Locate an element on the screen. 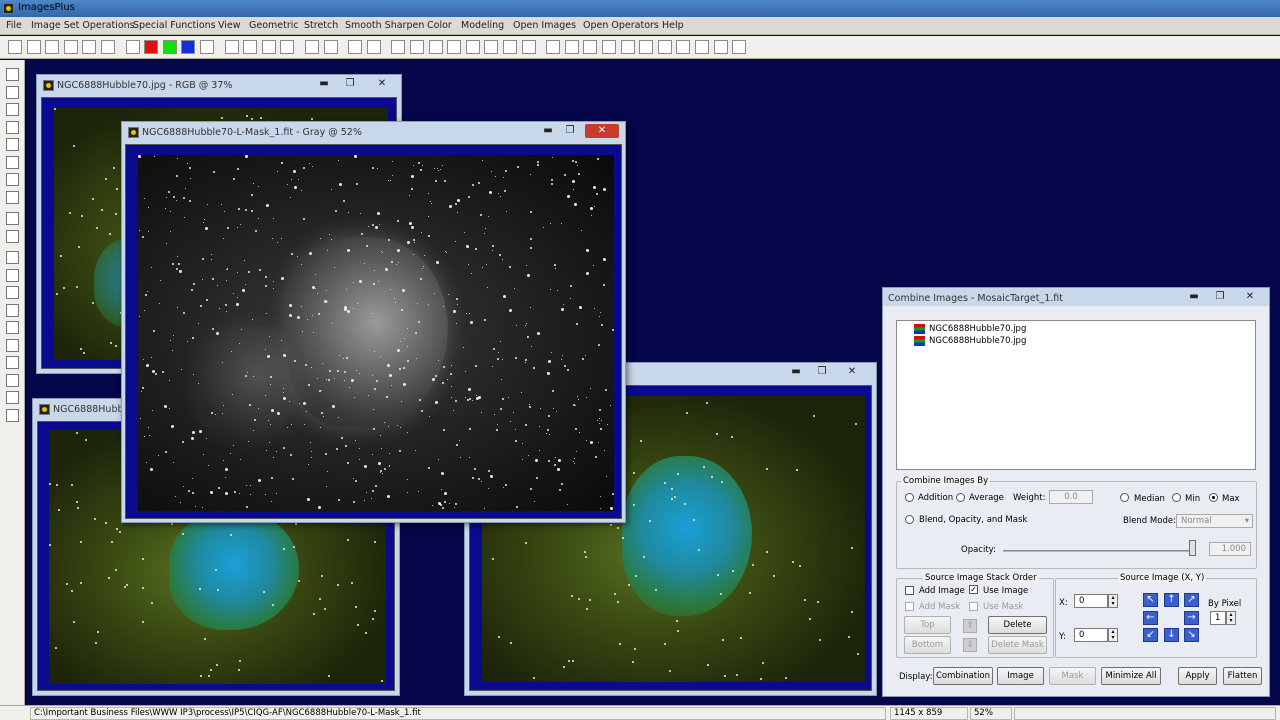 The width and height of the screenshot is (1280, 720). rotate-left-icon is located at coordinates (12, 380).